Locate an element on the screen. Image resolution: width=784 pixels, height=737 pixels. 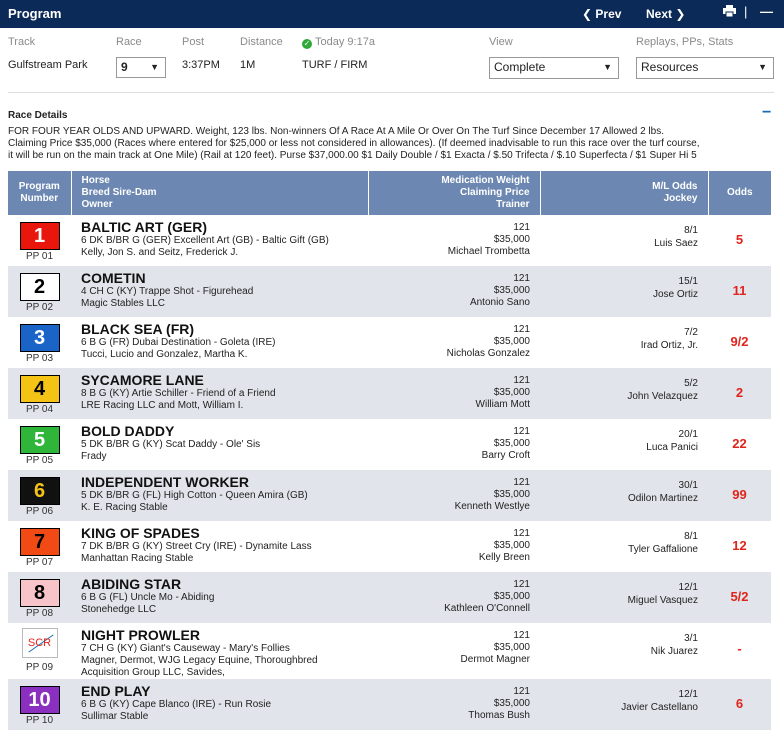
odds-cell: 12 is located at coordinates (739, 545).